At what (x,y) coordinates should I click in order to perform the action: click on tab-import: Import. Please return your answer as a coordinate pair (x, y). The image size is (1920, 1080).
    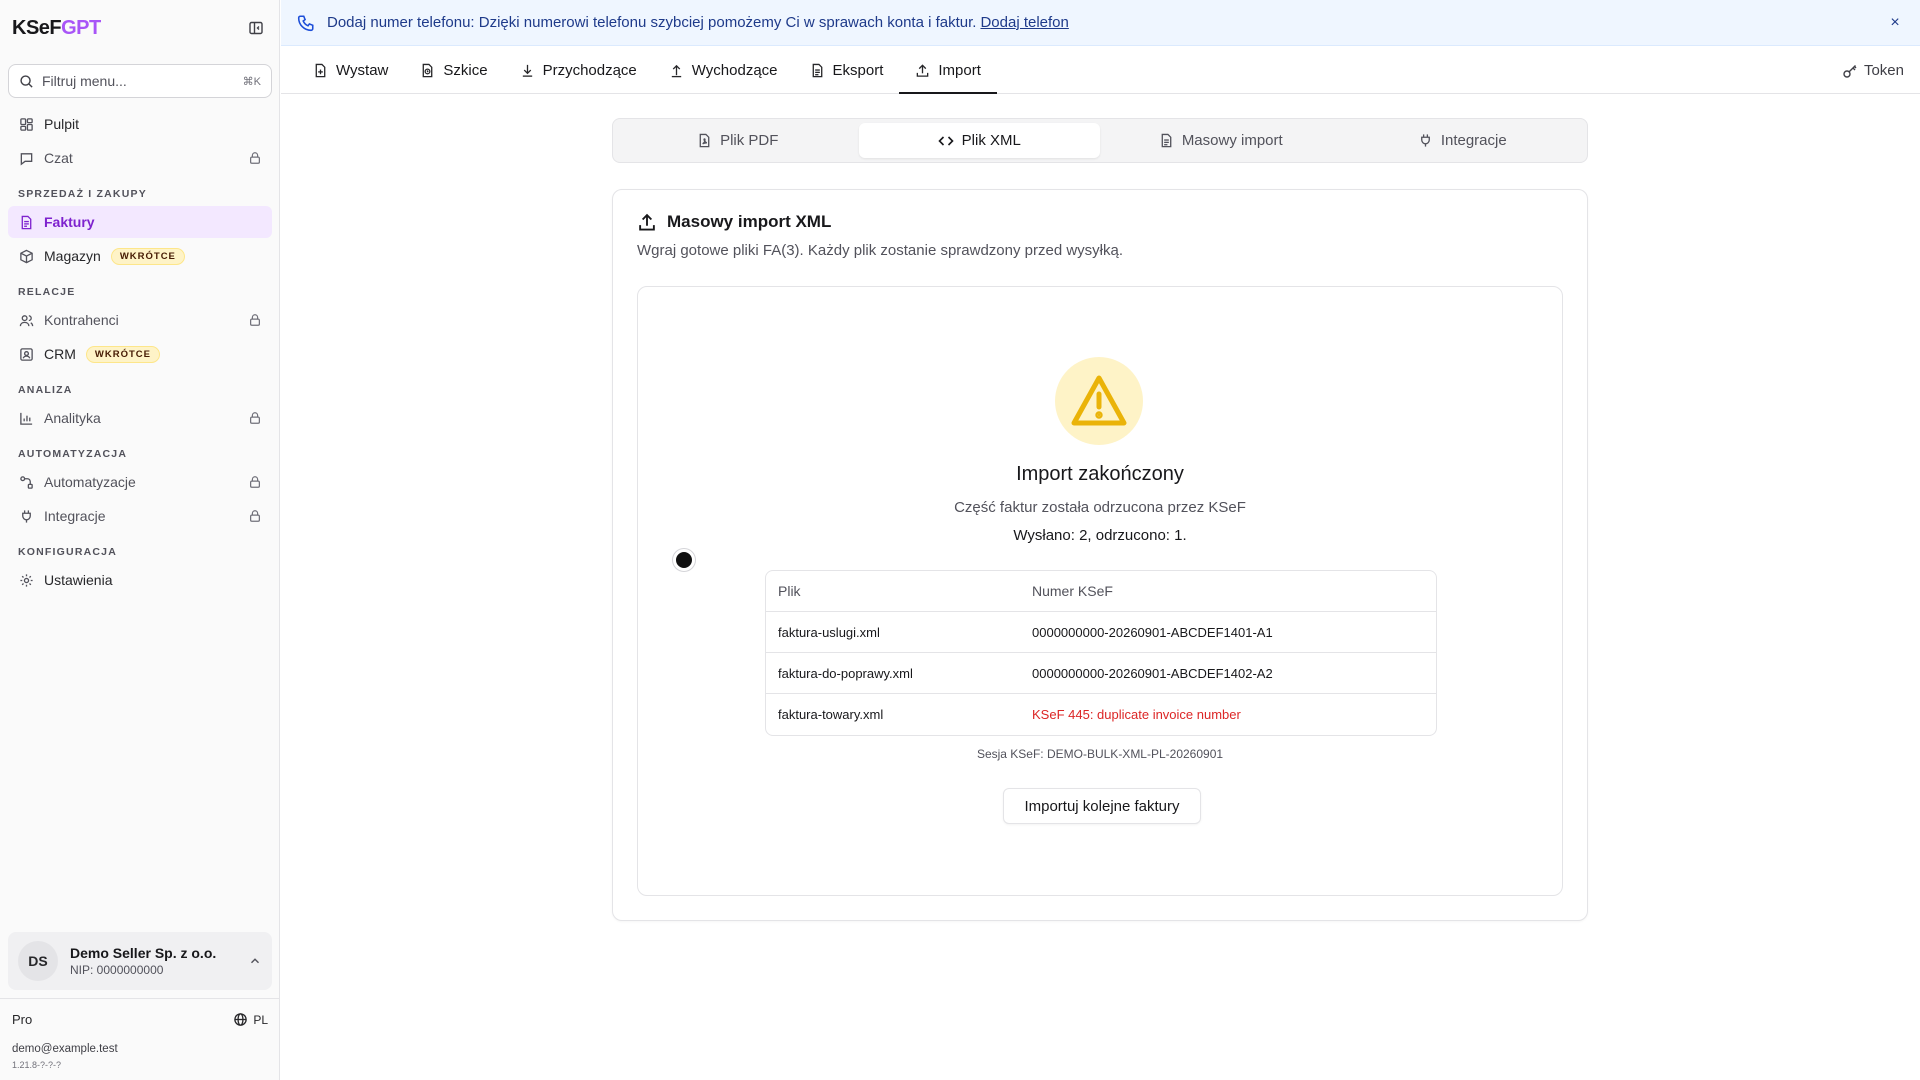
    Looking at the image, I should click on (948, 70).